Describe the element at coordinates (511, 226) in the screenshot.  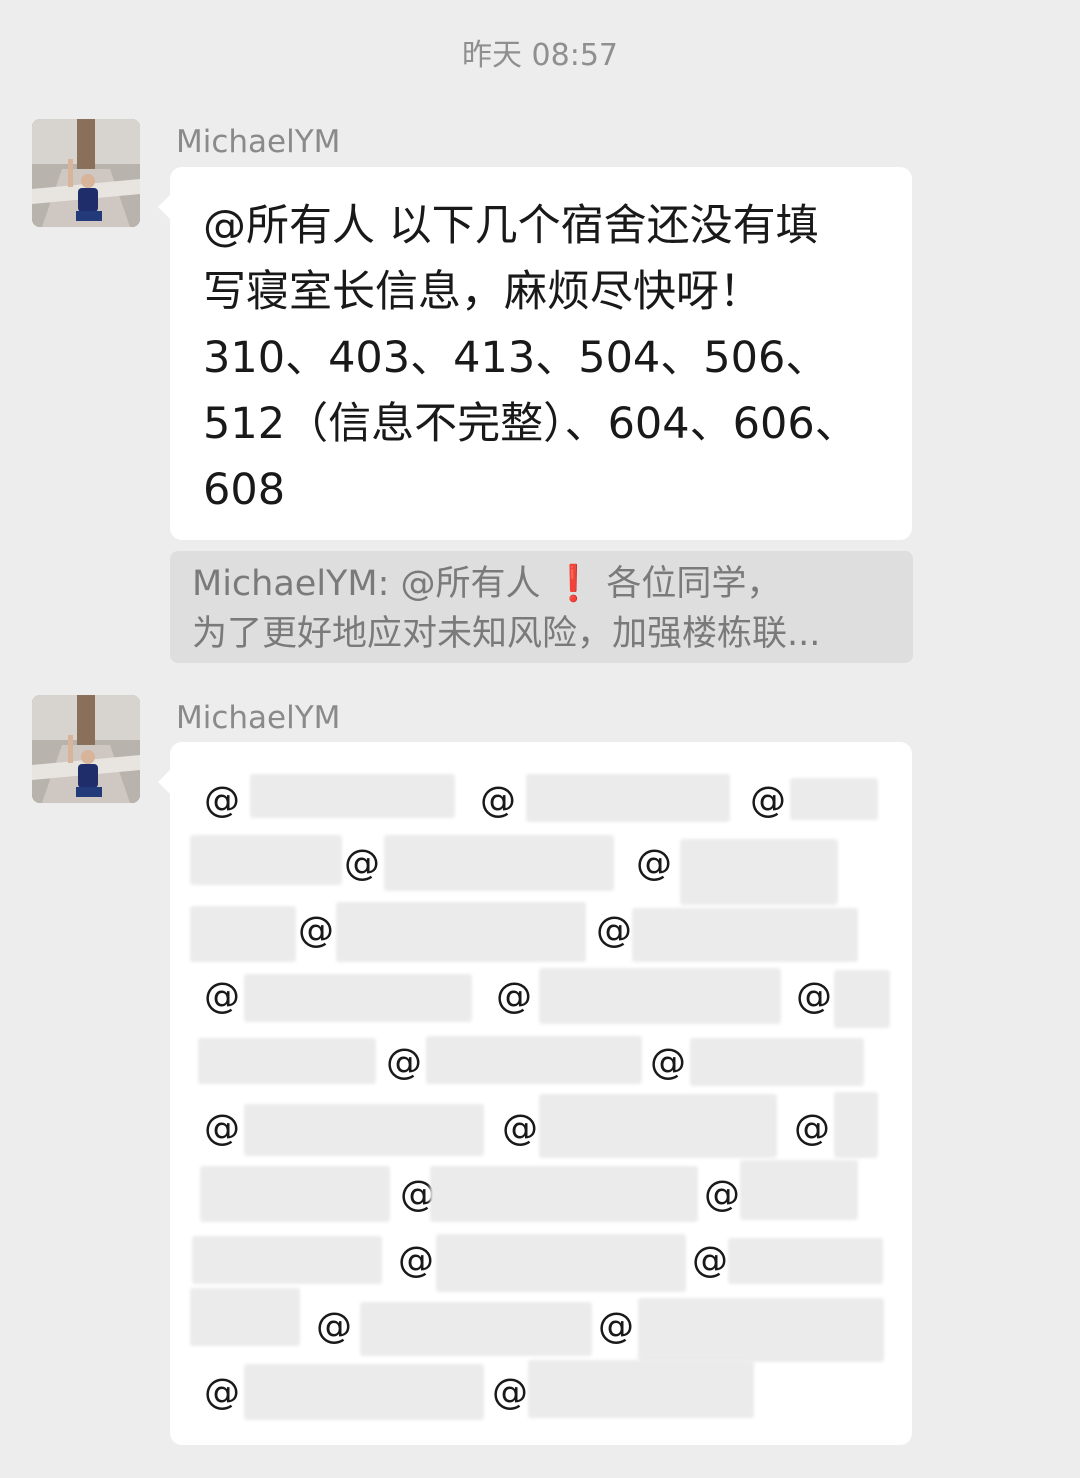
I see `message-line: @所有人 以下几个宿舍还没有填` at that location.